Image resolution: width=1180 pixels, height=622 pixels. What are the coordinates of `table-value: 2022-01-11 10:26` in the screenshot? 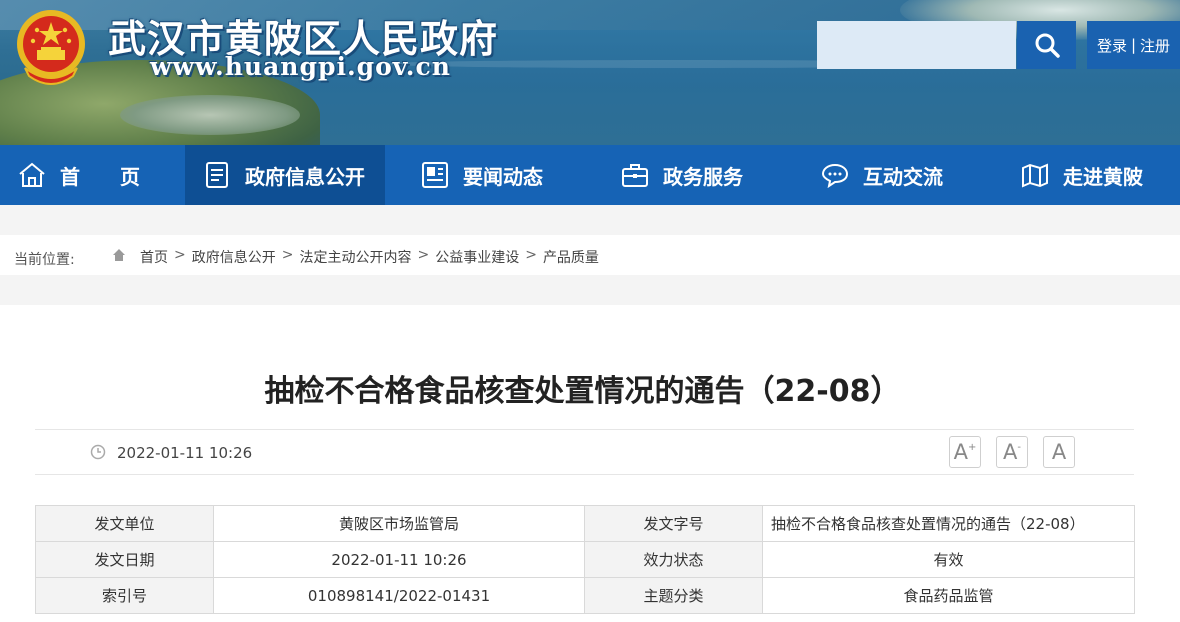 It's located at (399, 559).